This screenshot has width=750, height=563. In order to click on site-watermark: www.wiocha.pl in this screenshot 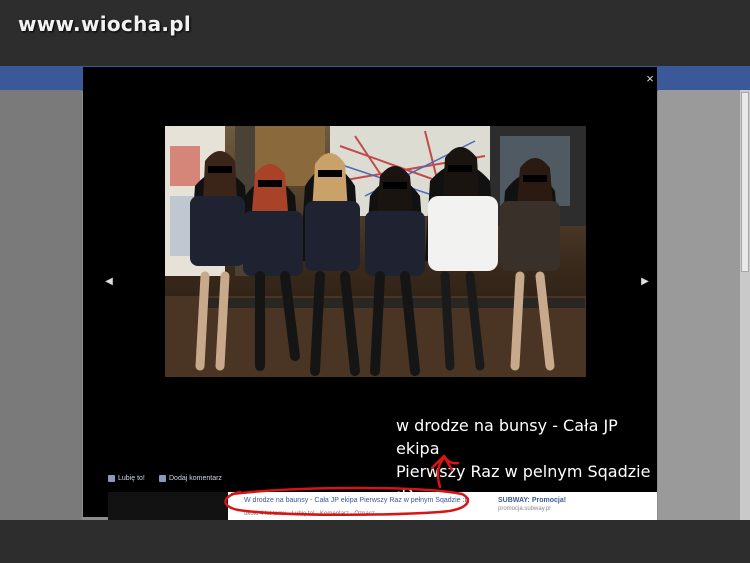, I will do `click(105, 24)`.